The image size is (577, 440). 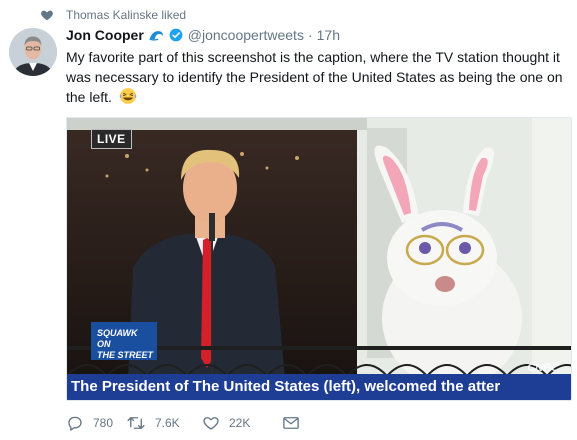 What do you see at coordinates (291, 423) in the screenshot?
I see `direct-message-icon` at bounding box center [291, 423].